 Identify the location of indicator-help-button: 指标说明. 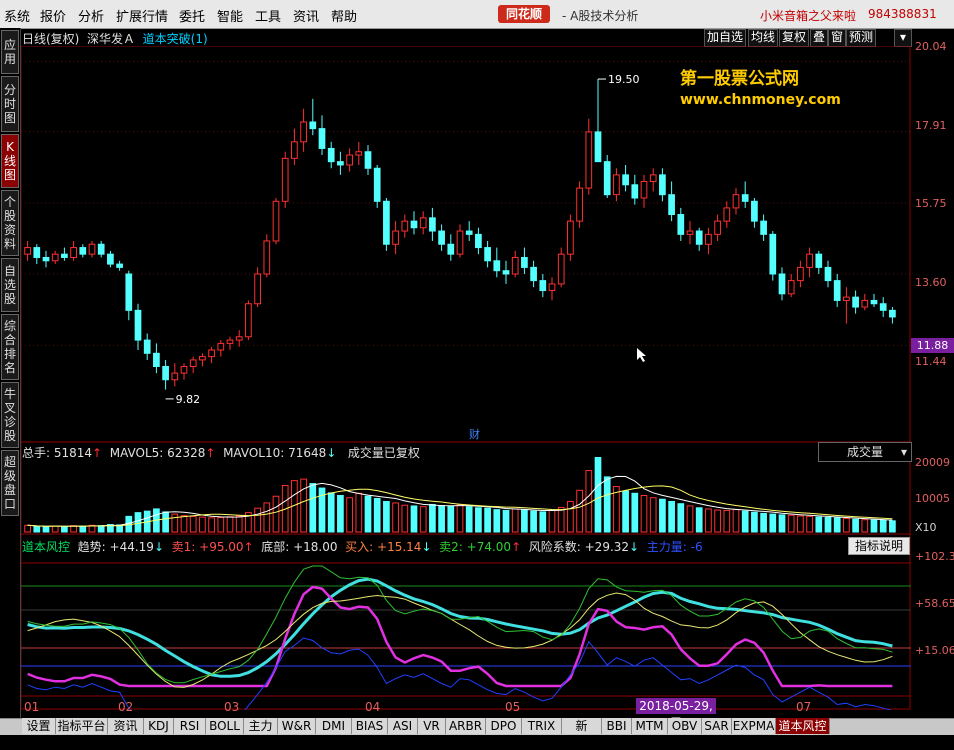
(879, 546).